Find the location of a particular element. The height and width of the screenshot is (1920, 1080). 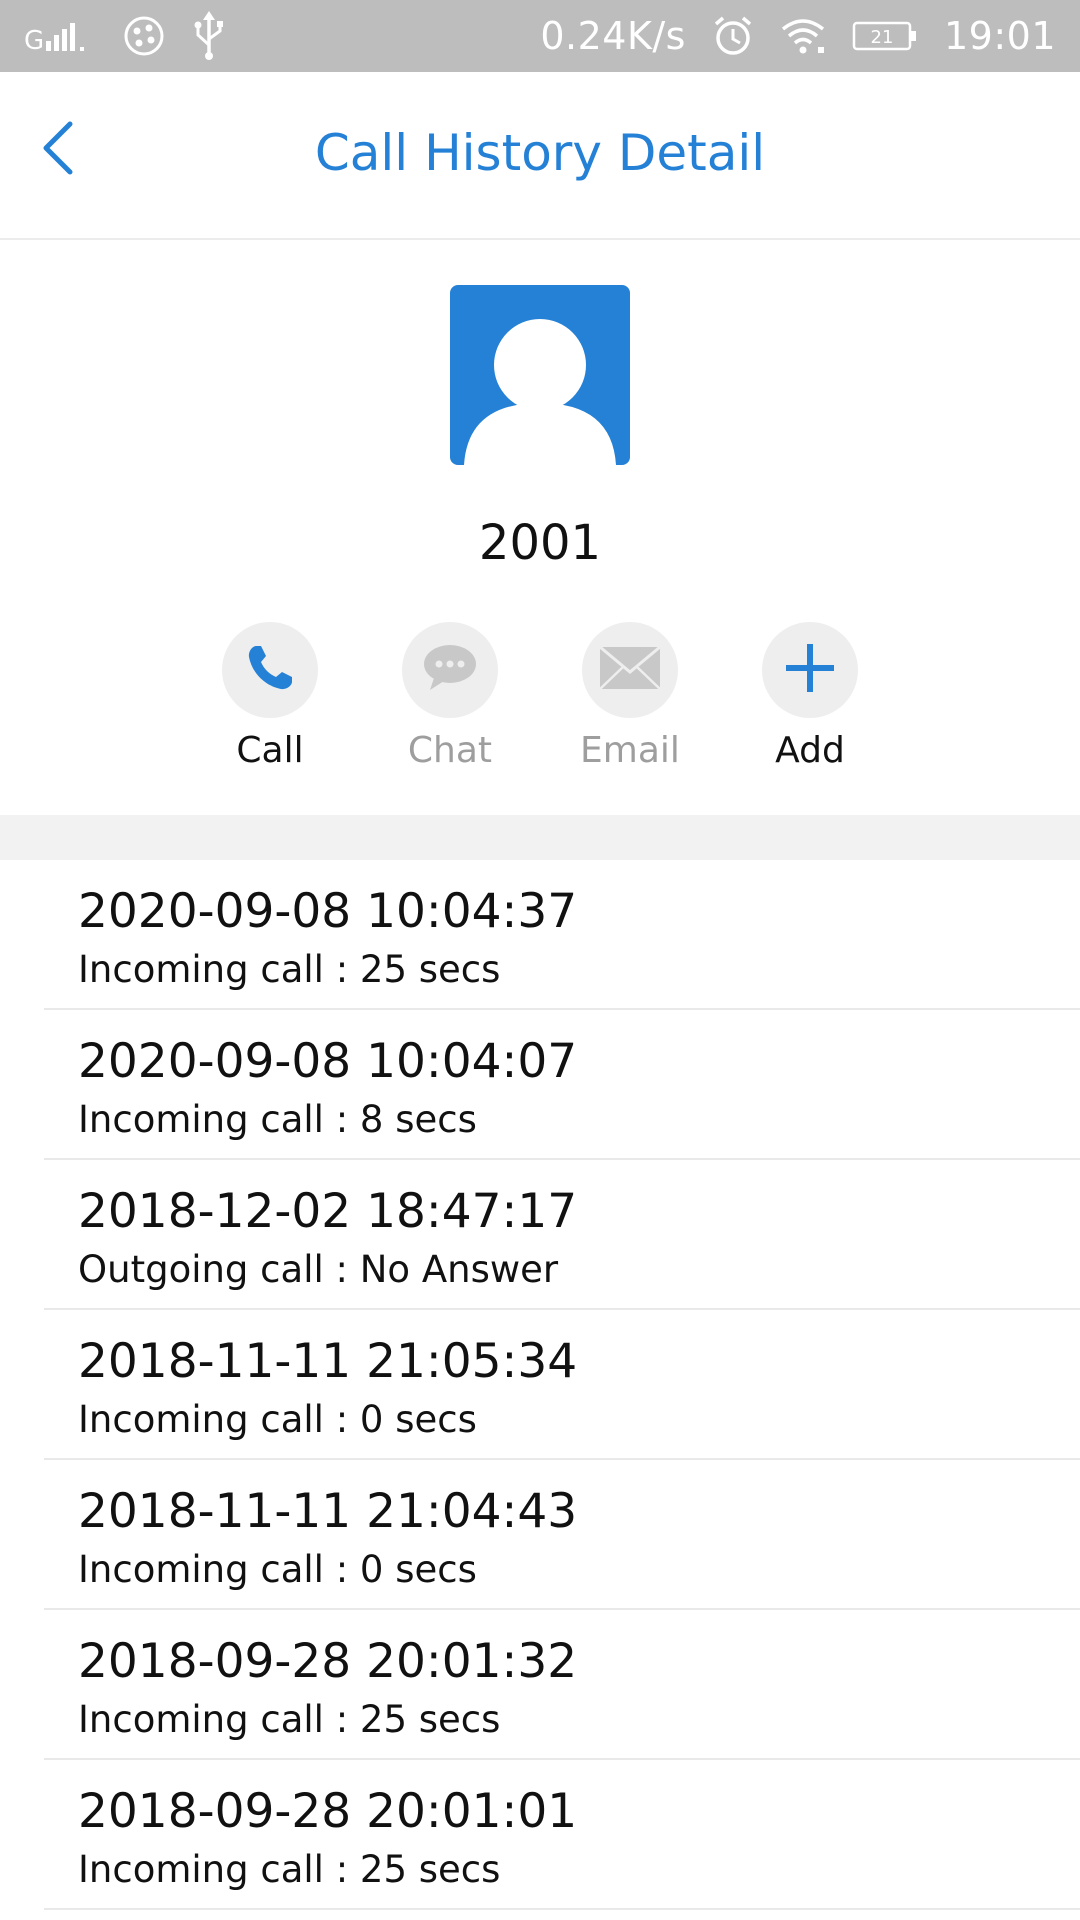

svg-text: G is located at coordinates (34, 39).